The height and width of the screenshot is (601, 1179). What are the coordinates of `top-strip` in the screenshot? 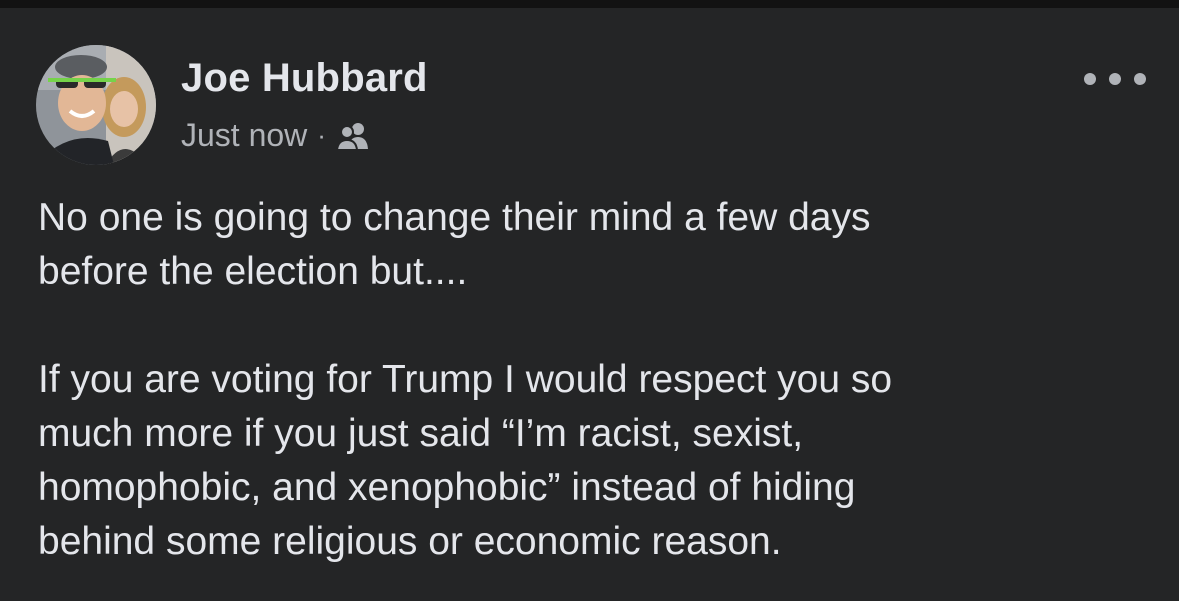 It's located at (589, 4).